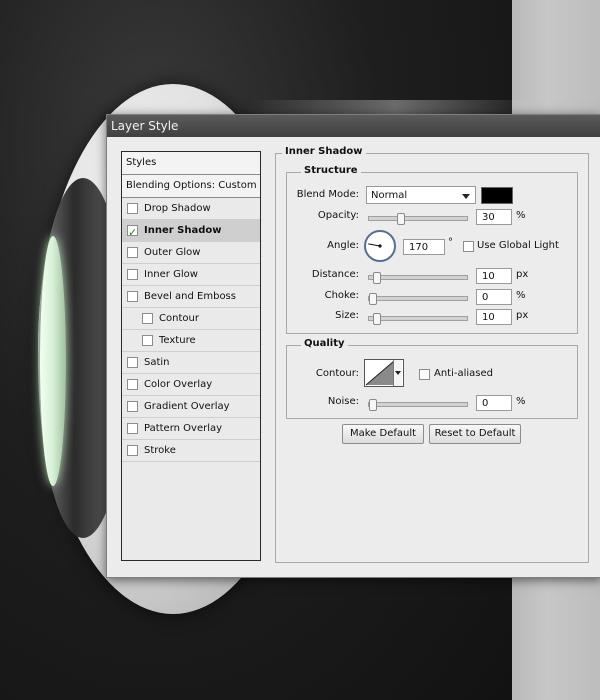 This screenshot has width=600, height=700. I want to click on opacity-slider-thumb, so click(401, 219).